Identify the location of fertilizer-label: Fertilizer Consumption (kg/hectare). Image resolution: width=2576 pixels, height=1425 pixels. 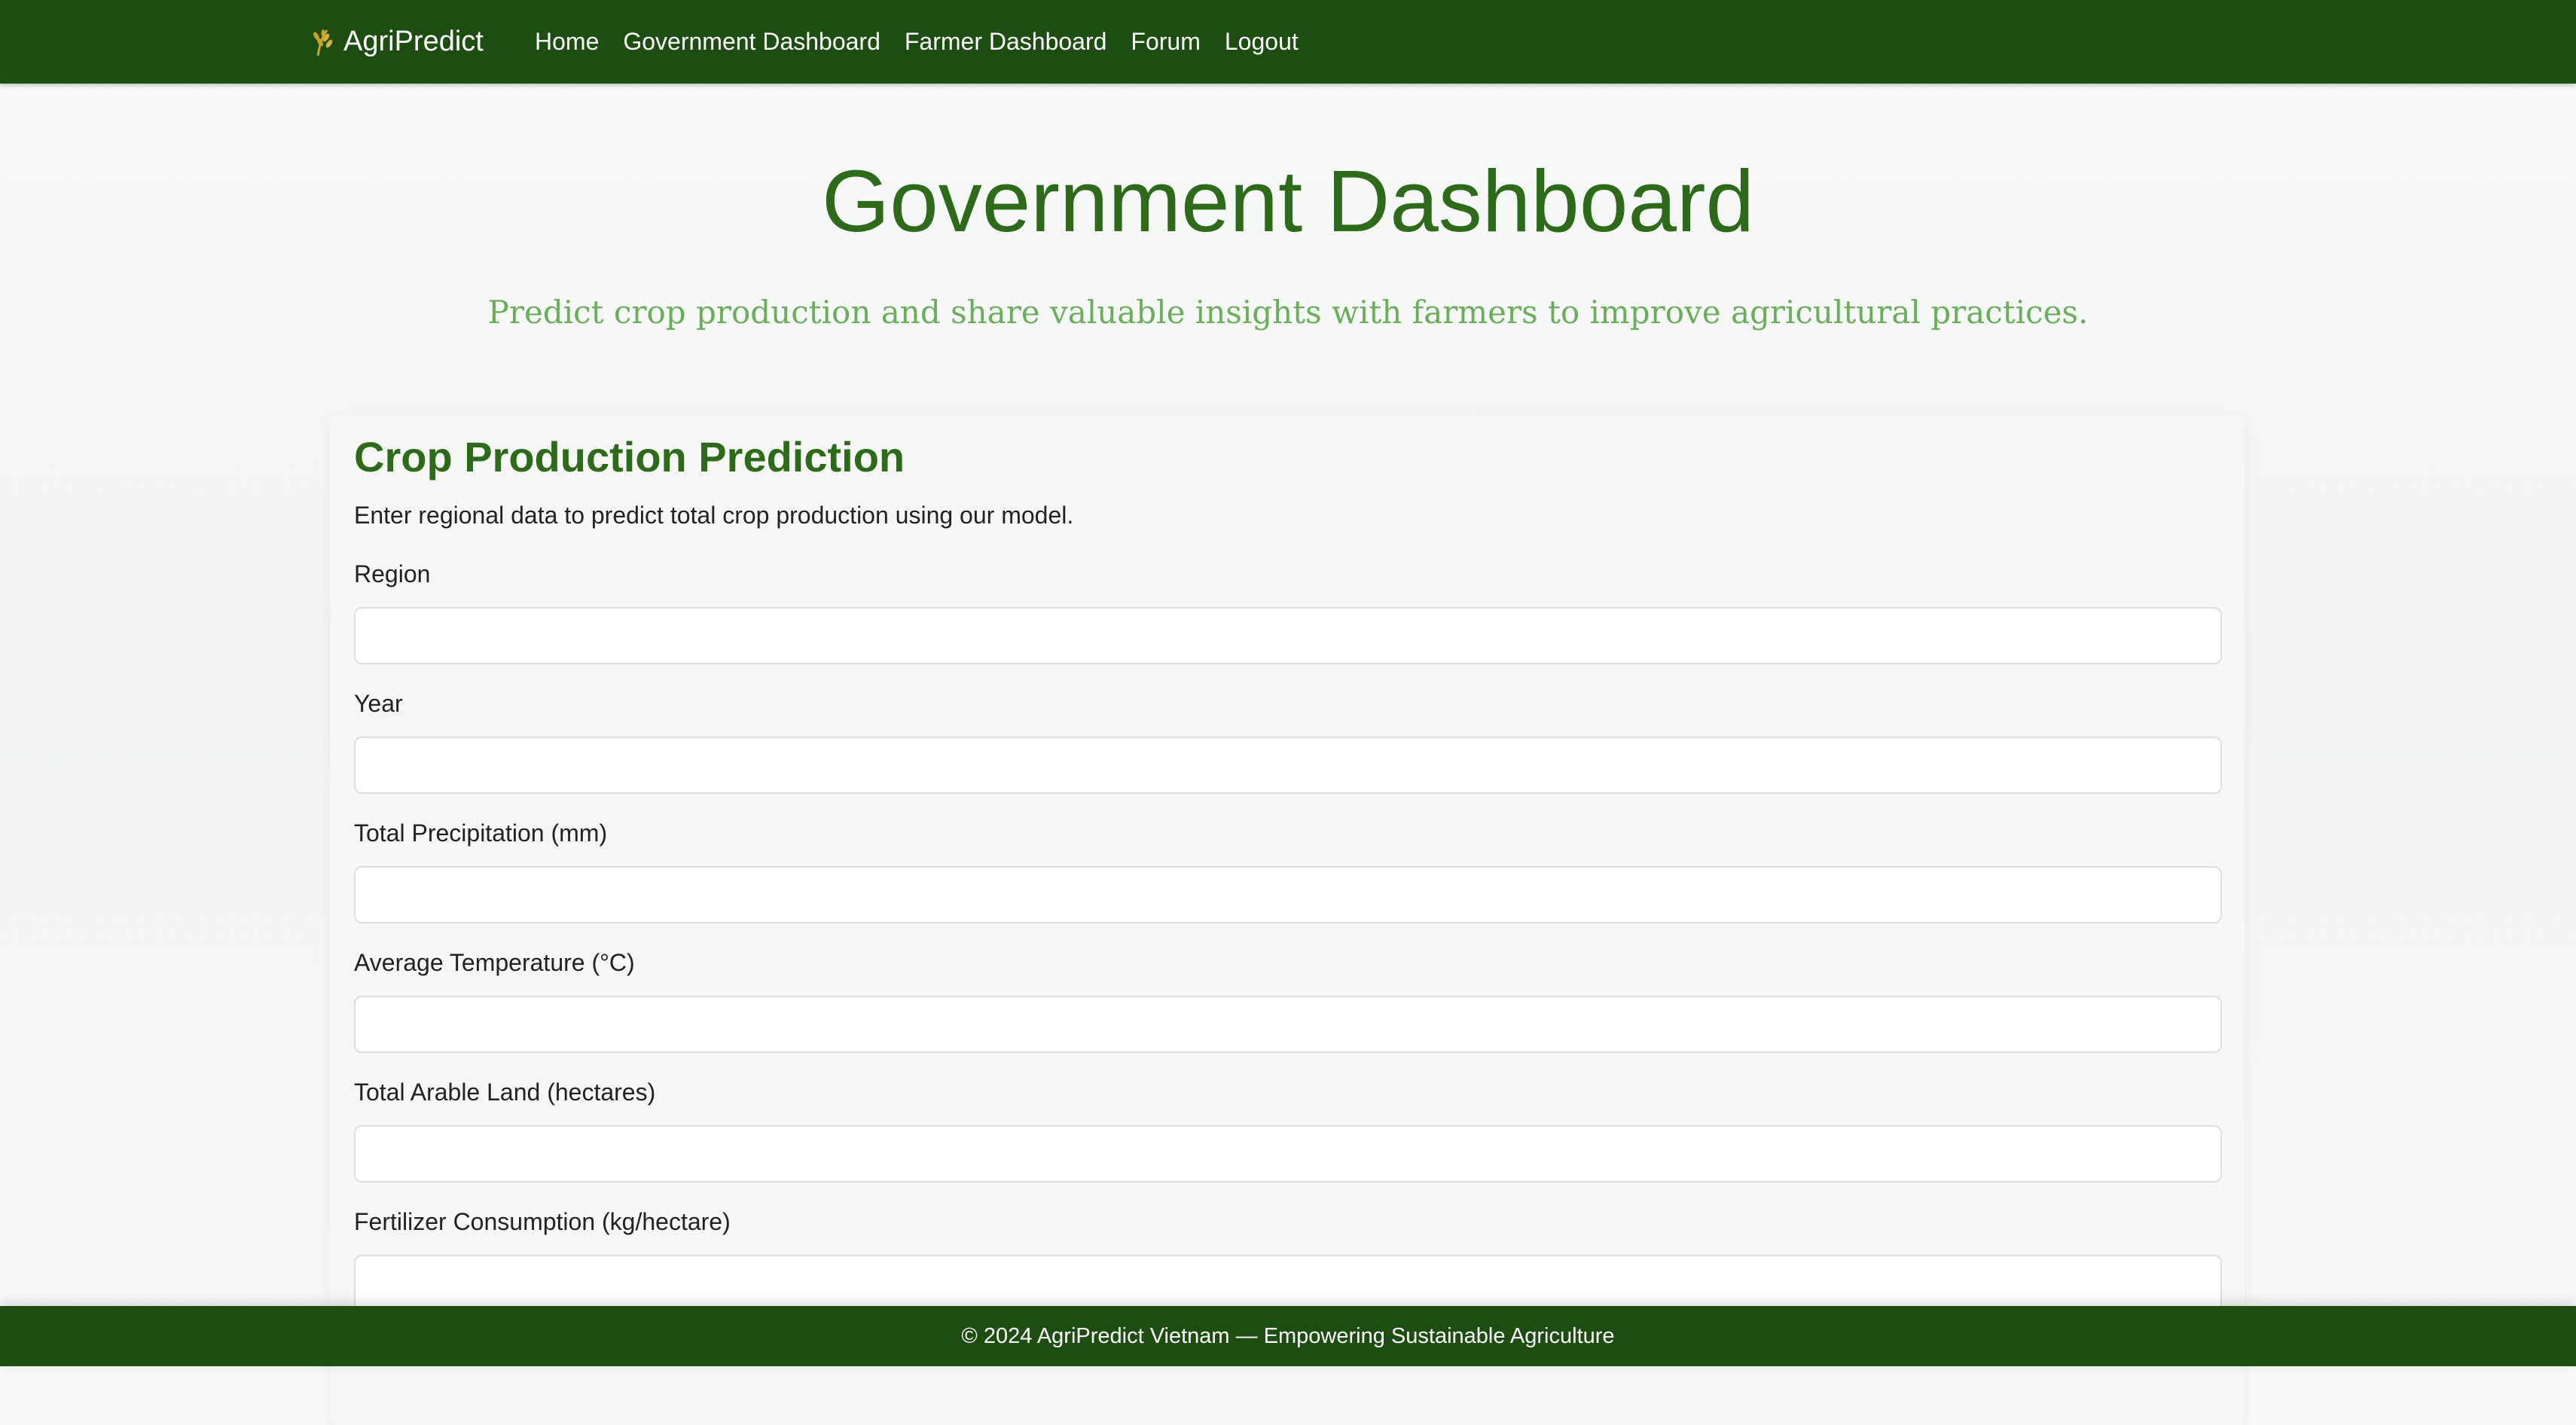
(543, 1221).